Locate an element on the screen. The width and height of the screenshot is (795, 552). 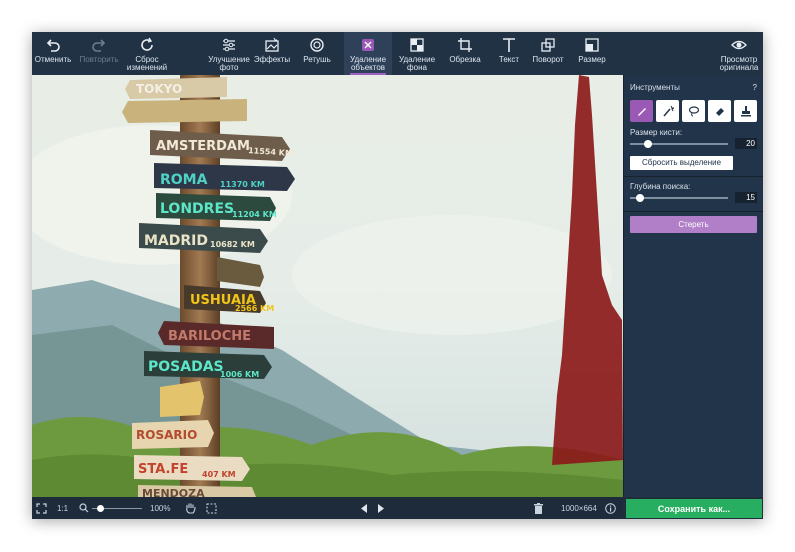
fit-screen-button is located at coordinates (41, 508).